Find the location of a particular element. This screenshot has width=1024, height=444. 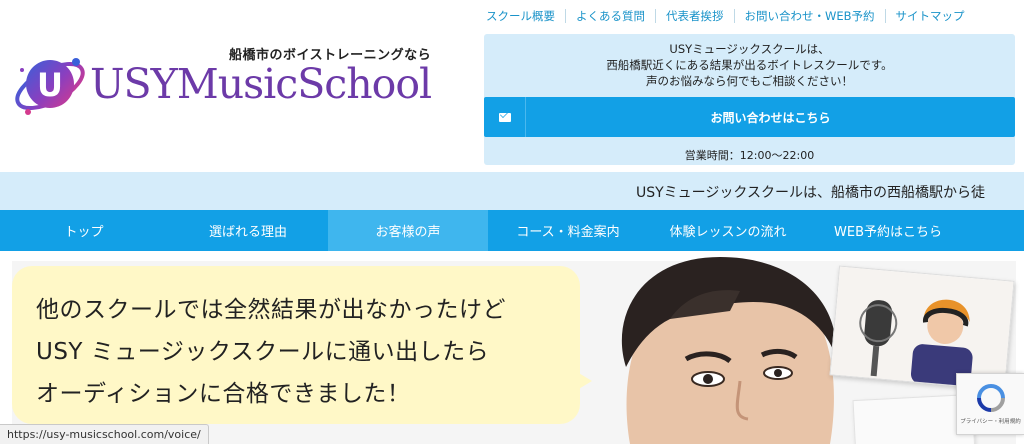

recaptcha-icon is located at coordinates (990, 398).